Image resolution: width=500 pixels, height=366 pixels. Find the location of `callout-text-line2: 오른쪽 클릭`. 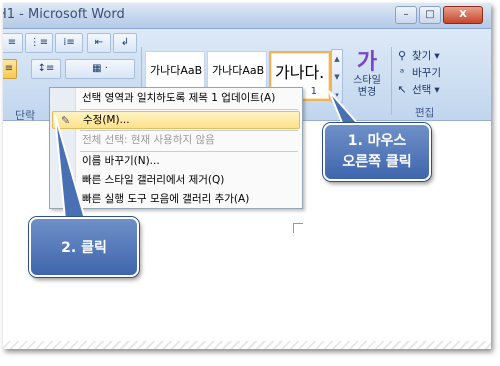

callout-text-line2: 오른쪽 클릭 is located at coordinates (377, 162).